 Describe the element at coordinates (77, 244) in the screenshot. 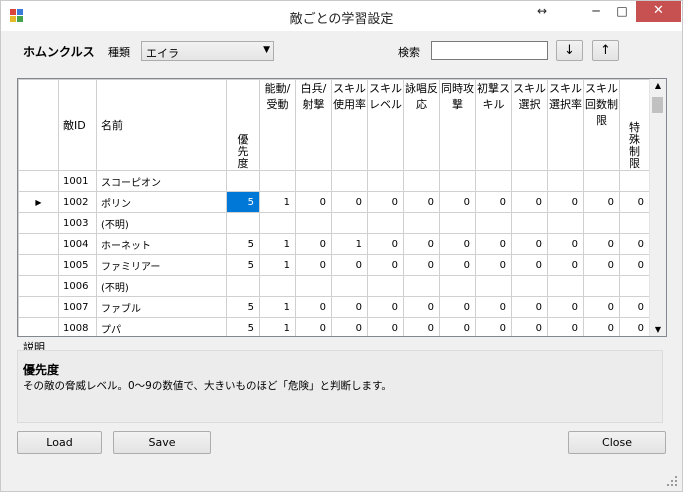

I see `cell-enemy-id: 1004` at that location.